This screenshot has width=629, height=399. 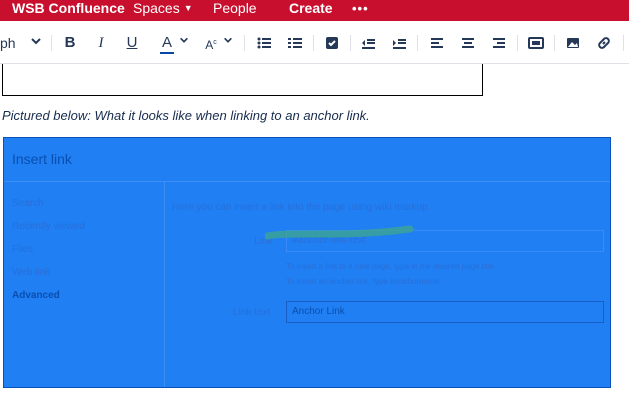 I want to click on people-link: People, so click(x=235, y=8).